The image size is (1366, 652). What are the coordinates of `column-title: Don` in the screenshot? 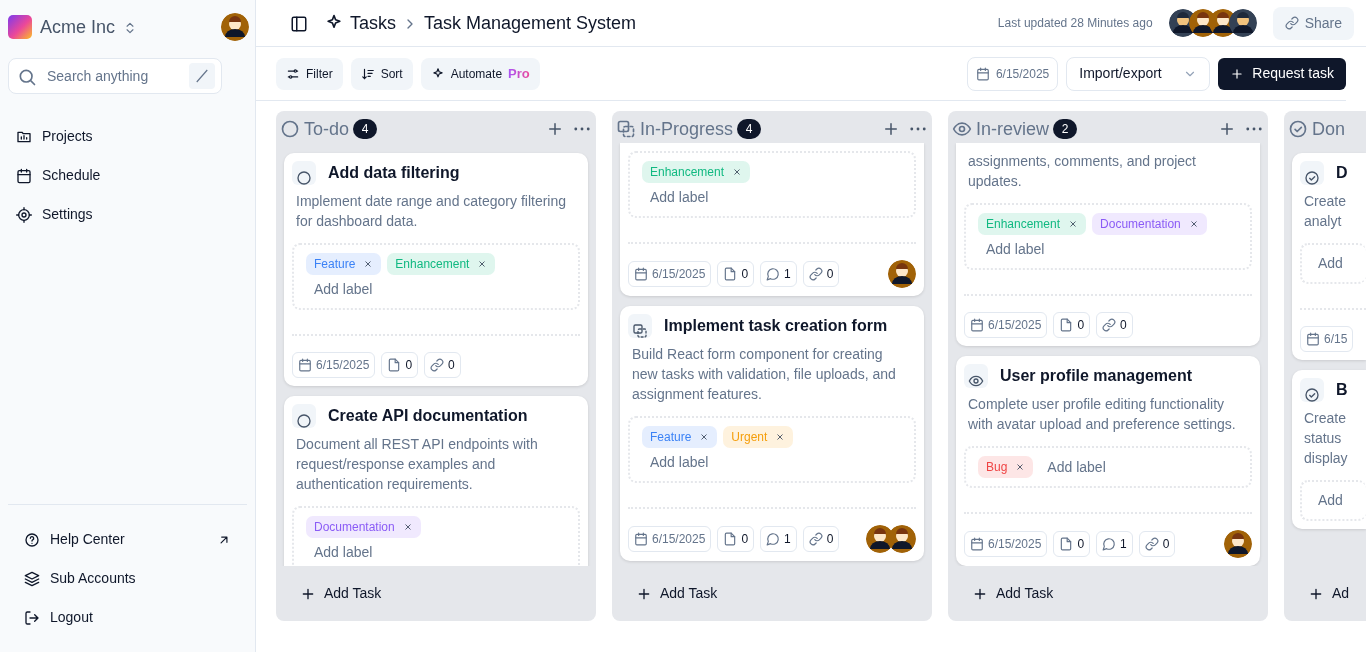 It's located at (1329, 129).